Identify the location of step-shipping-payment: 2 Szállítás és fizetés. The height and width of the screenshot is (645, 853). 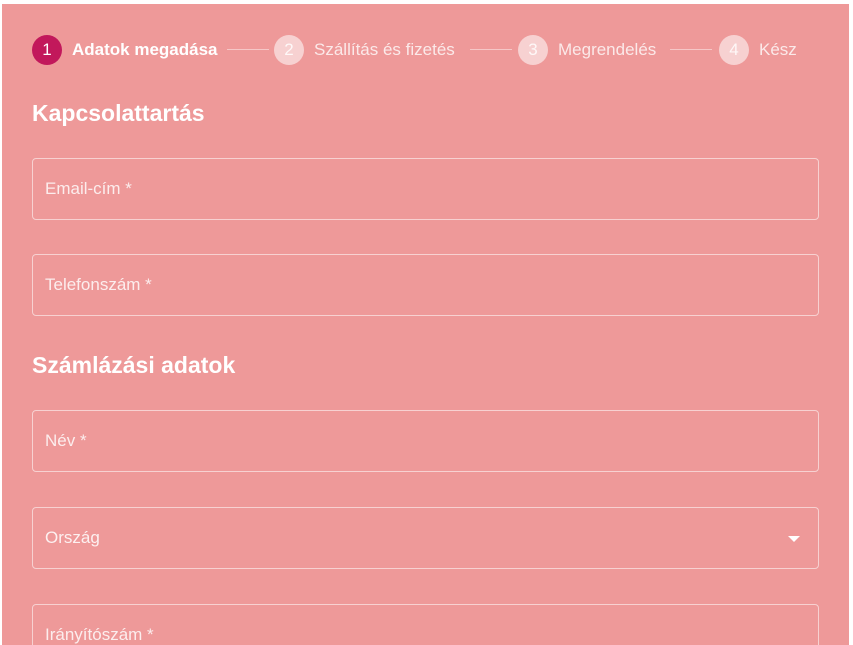
(364, 50).